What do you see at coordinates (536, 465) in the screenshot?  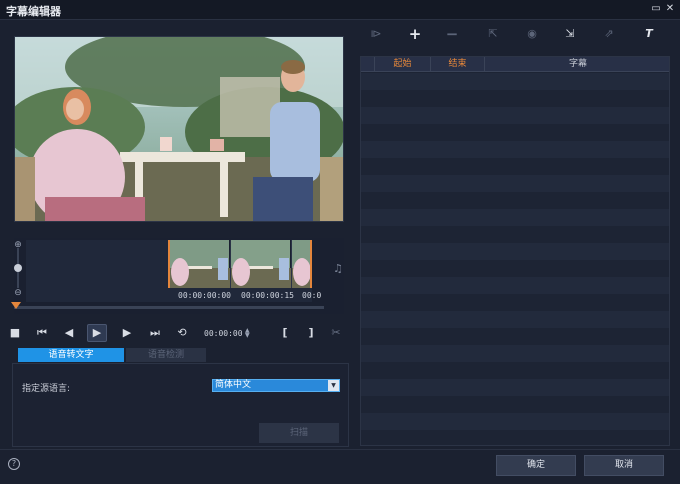 I see `ok-button: 确定` at bounding box center [536, 465].